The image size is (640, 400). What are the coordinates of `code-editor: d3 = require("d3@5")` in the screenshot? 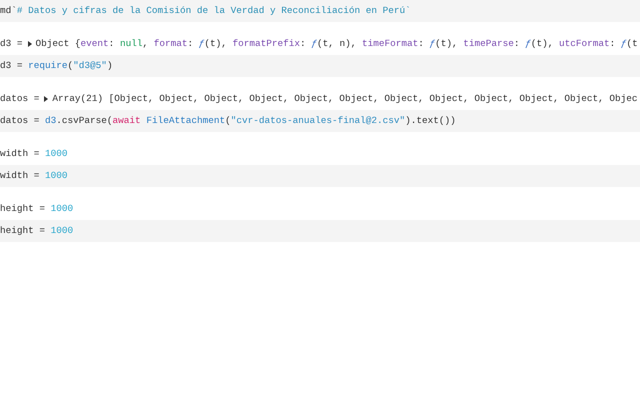 It's located at (320, 66).